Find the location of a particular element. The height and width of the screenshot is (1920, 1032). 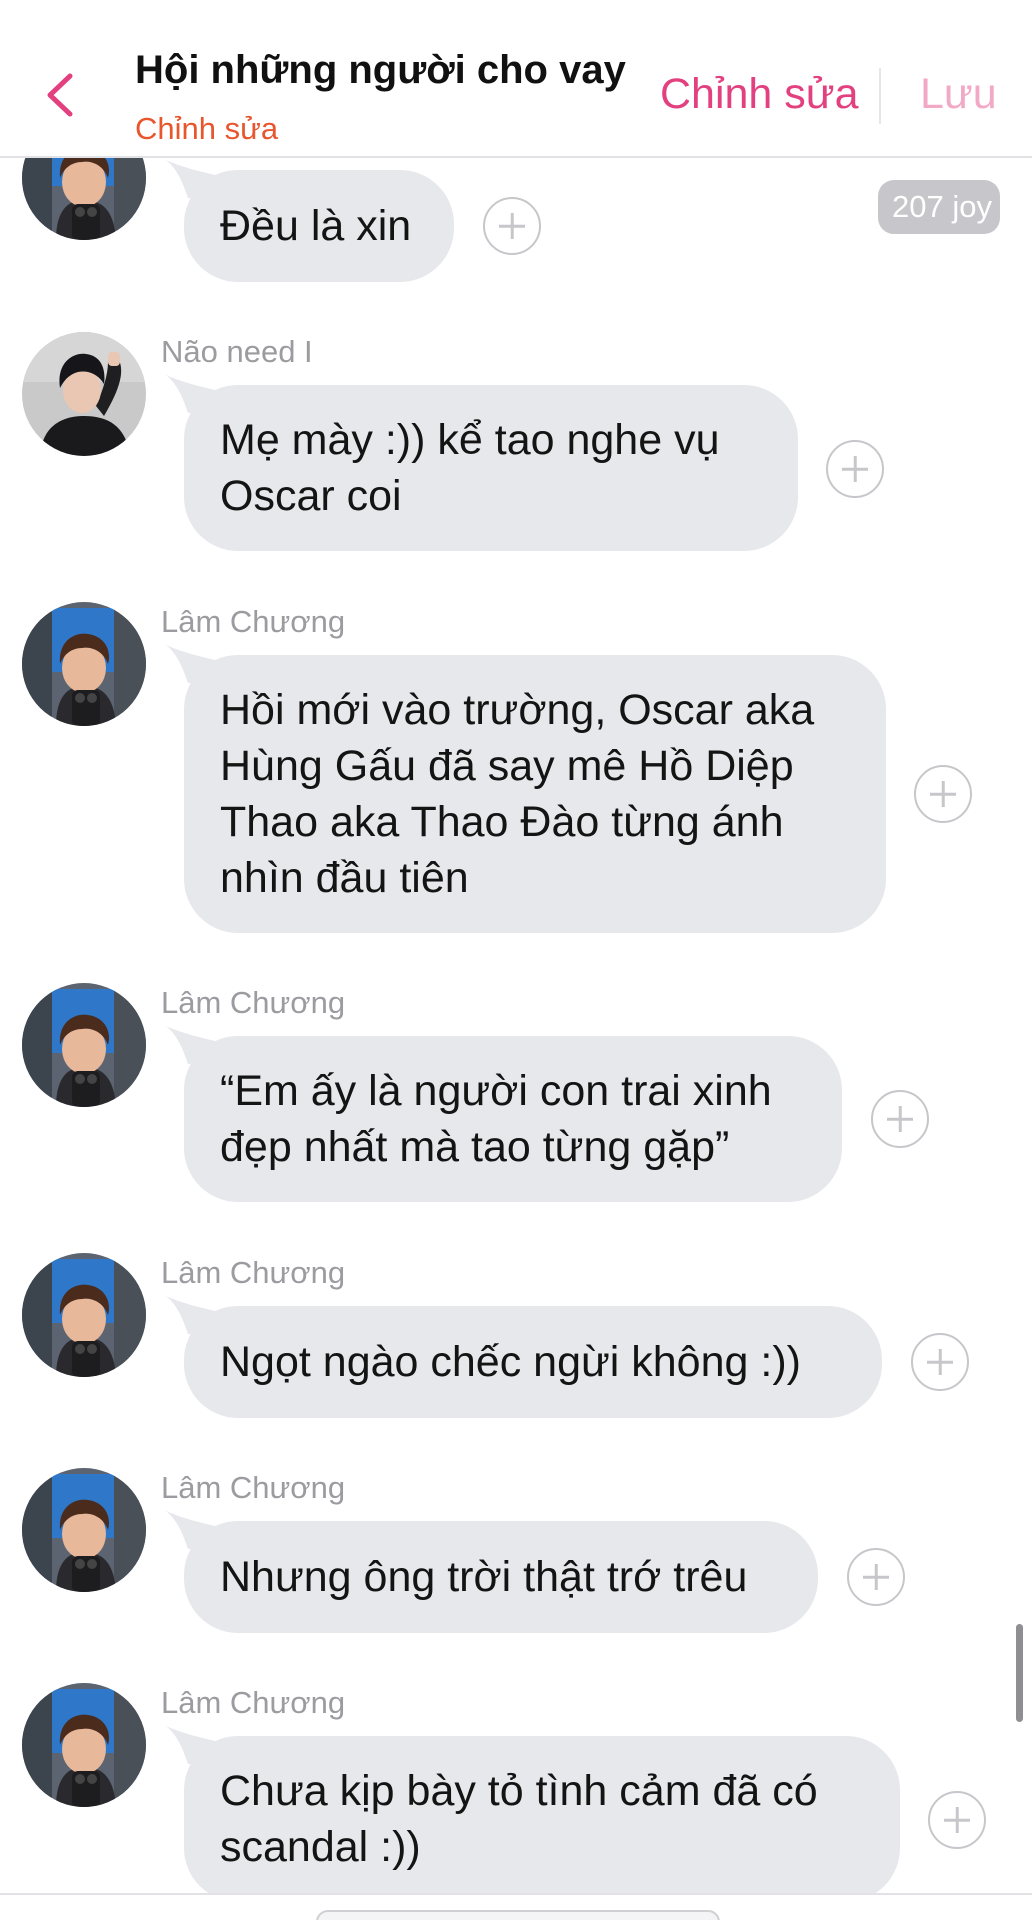

message-text: Mẹ mày :)) kể tao nghe vụ Oscar coi is located at coordinates (470, 468).